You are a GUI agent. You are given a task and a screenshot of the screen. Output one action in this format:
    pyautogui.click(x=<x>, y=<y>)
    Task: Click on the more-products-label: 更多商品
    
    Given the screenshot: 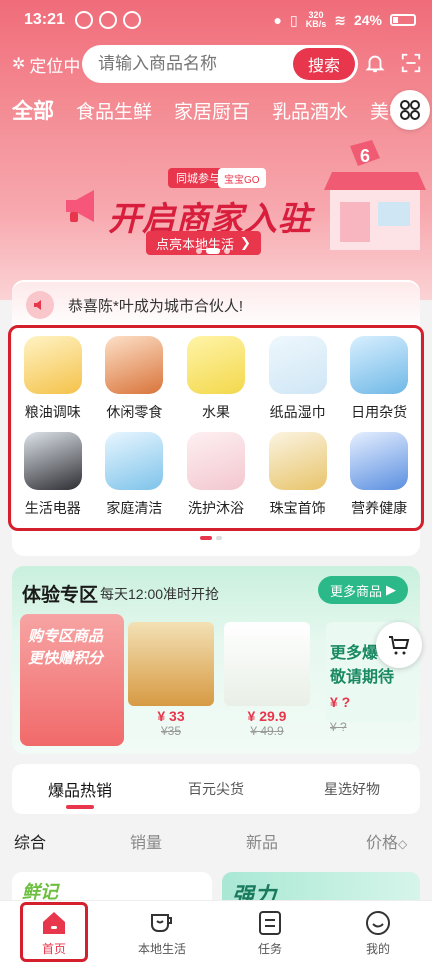 What is the action you would take?
    pyautogui.click(x=355, y=591)
    